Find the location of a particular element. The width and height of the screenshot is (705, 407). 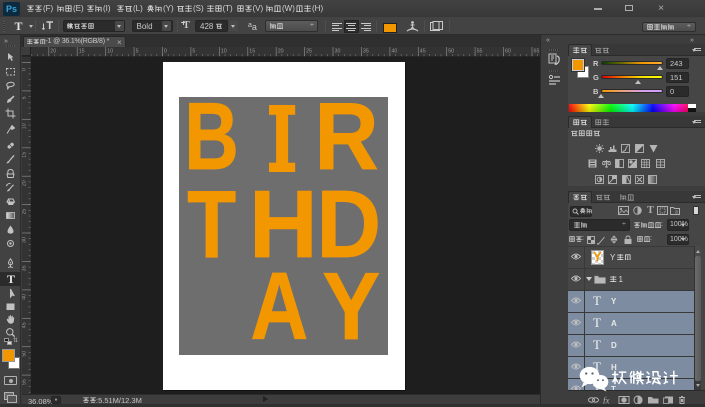

svg-text: 60 is located at coordinates (508, 51).